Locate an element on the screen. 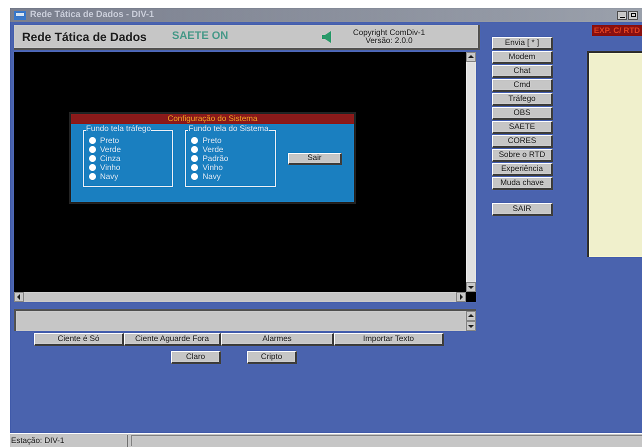  app-title: Rede Tática de Dados is located at coordinates (85, 37).